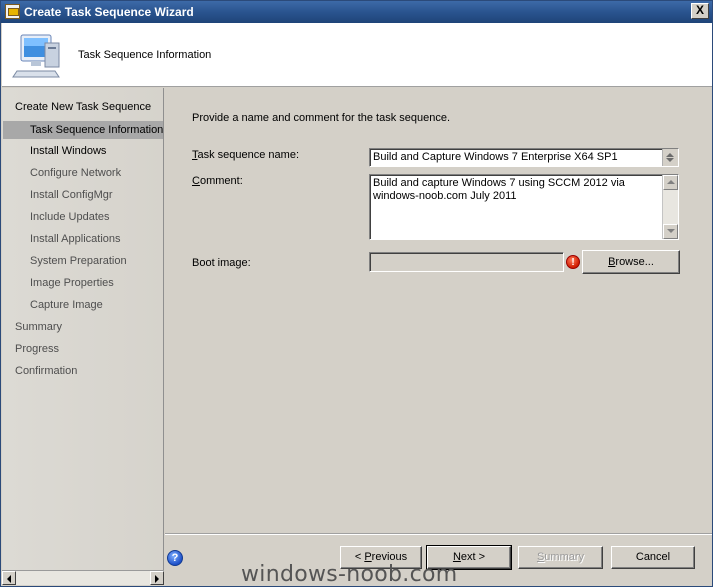 This screenshot has height=587, width=713. Describe the element at coordinates (83, 577) in the screenshot. I see `nav-horizontal-scrollbar` at that location.